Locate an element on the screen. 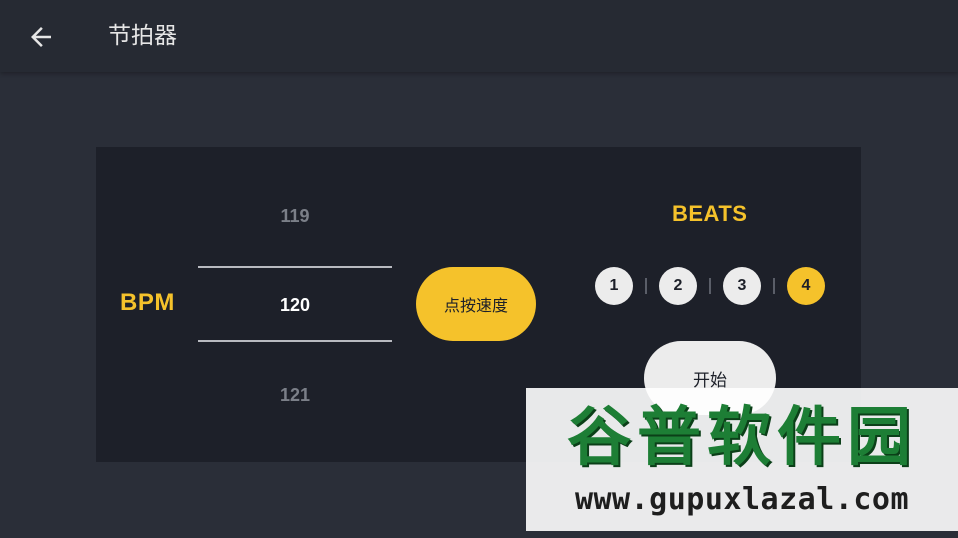  watermark: 谷普软件园 www.gupuxlazal.com is located at coordinates (742, 459).